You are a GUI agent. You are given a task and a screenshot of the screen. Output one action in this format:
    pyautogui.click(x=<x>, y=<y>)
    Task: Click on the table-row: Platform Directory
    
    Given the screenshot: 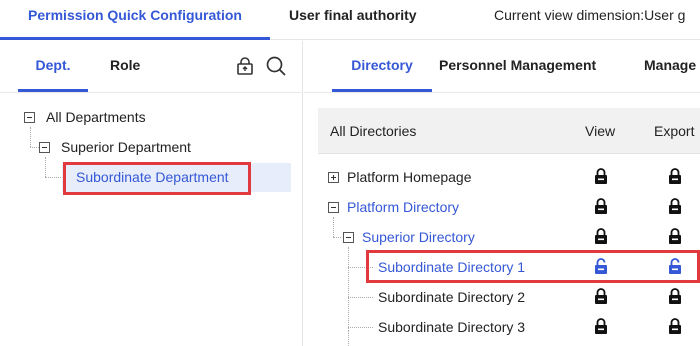 What is the action you would take?
    pyautogui.click(x=514, y=207)
    